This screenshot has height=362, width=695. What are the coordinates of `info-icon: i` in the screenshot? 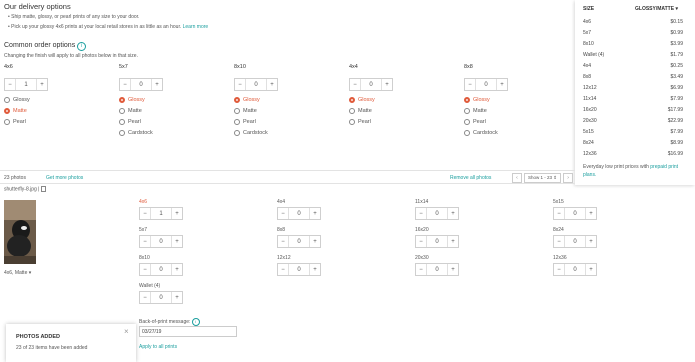 It's located at (195, 322).